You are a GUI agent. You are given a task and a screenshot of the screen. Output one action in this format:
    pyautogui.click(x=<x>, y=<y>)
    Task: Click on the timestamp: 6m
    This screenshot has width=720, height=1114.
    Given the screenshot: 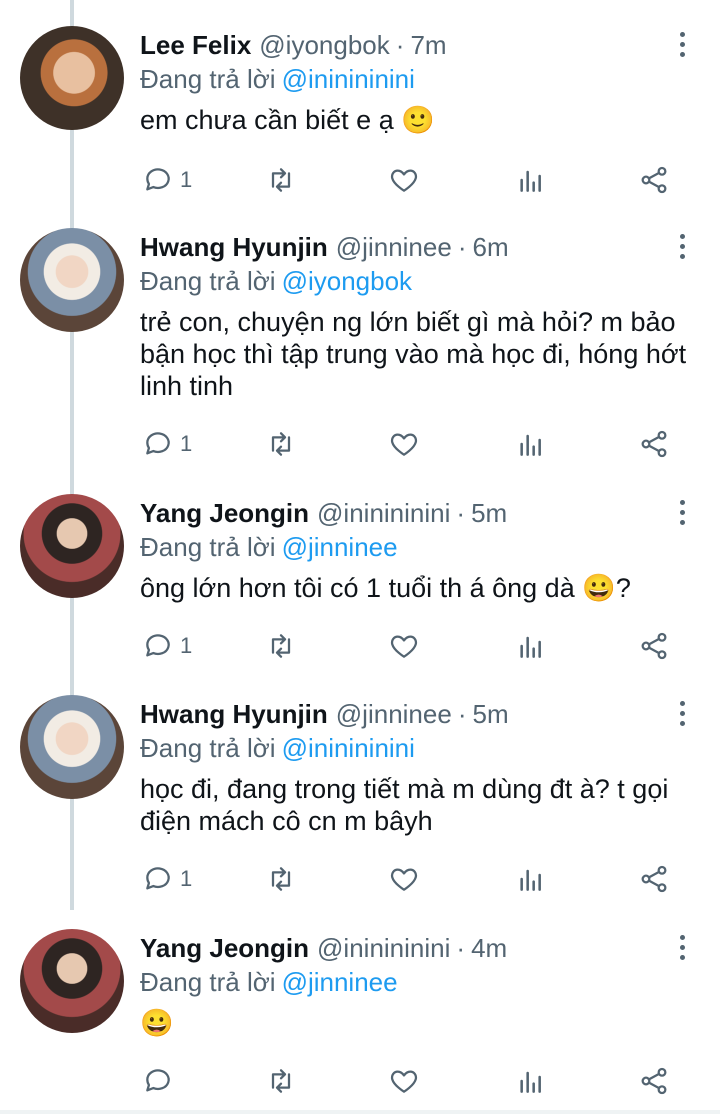 What is the action you would take?
    pyautogui.click(x=490, y=247)
    